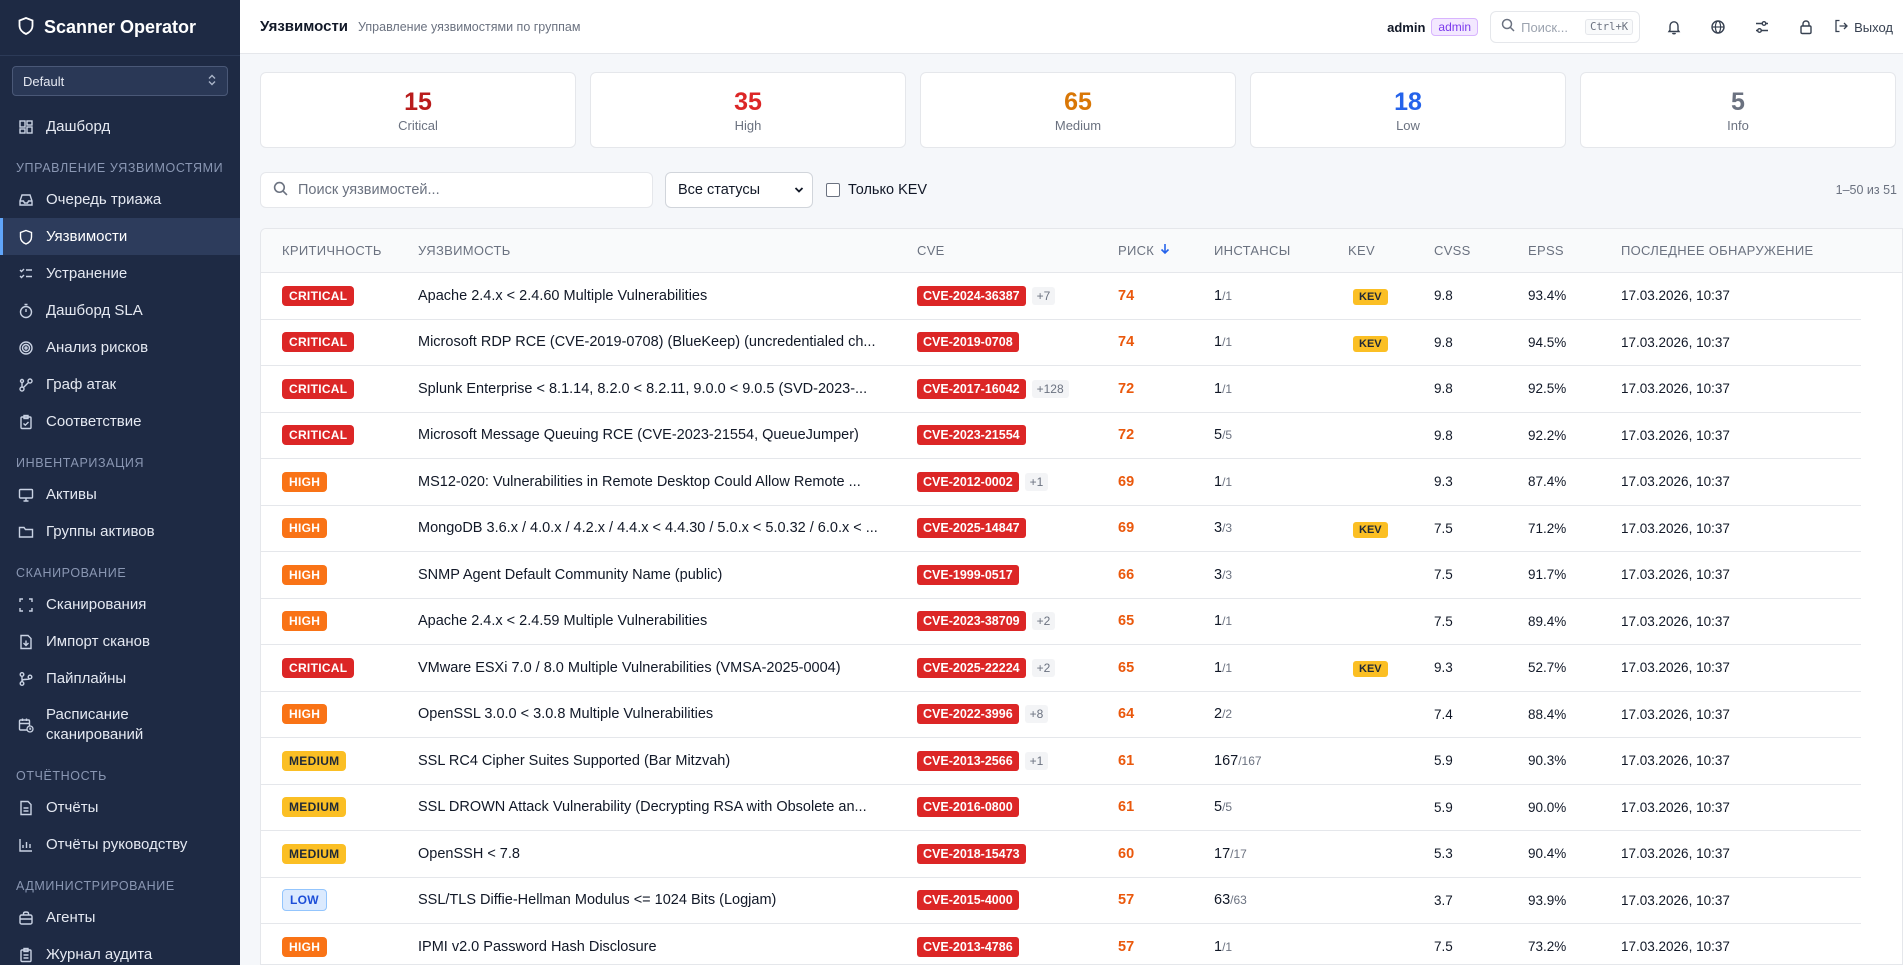 The image size is (1903, 965). What do you see at coordinates (667, 854) in the screenshot?
I see `vulnerability-name-link: OpenSSH < 7.8` at bounding box center [667, 854].